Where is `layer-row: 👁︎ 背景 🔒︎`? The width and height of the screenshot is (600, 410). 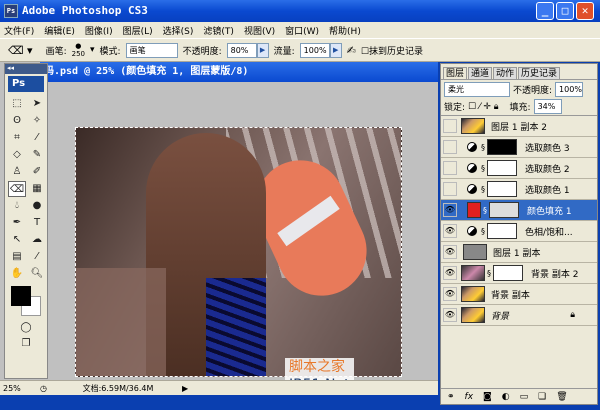 layer-row: 👁︎ 背景 🔒︎ is located at coordinates (519, 315).